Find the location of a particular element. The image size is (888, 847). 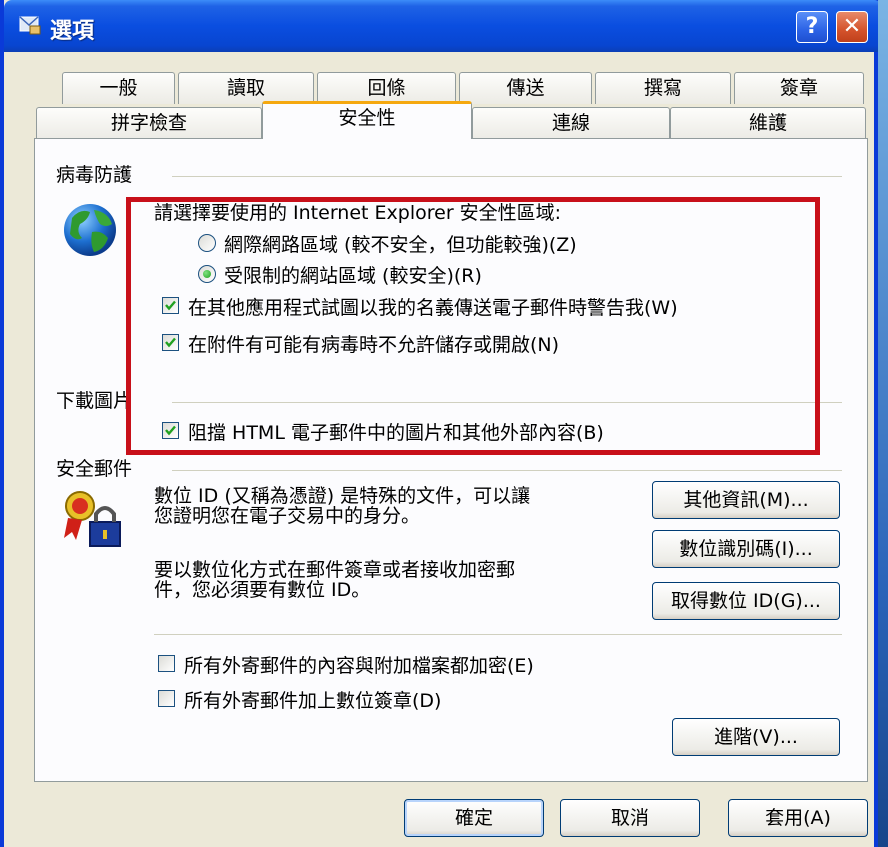

virus-protection-group-label: 病毒防護 is located at coordinates (94, 175).